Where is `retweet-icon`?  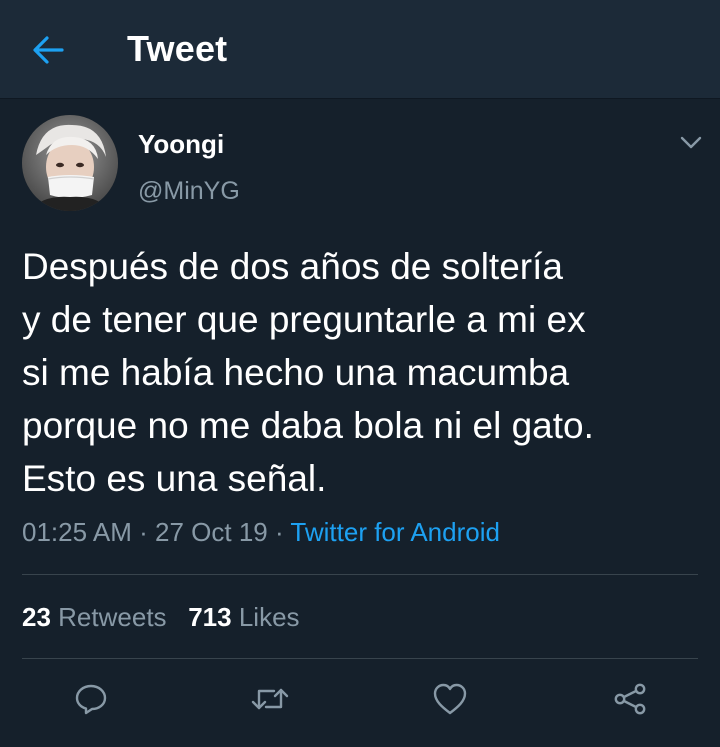
retweet-icon is located at coordinates (270, 699).